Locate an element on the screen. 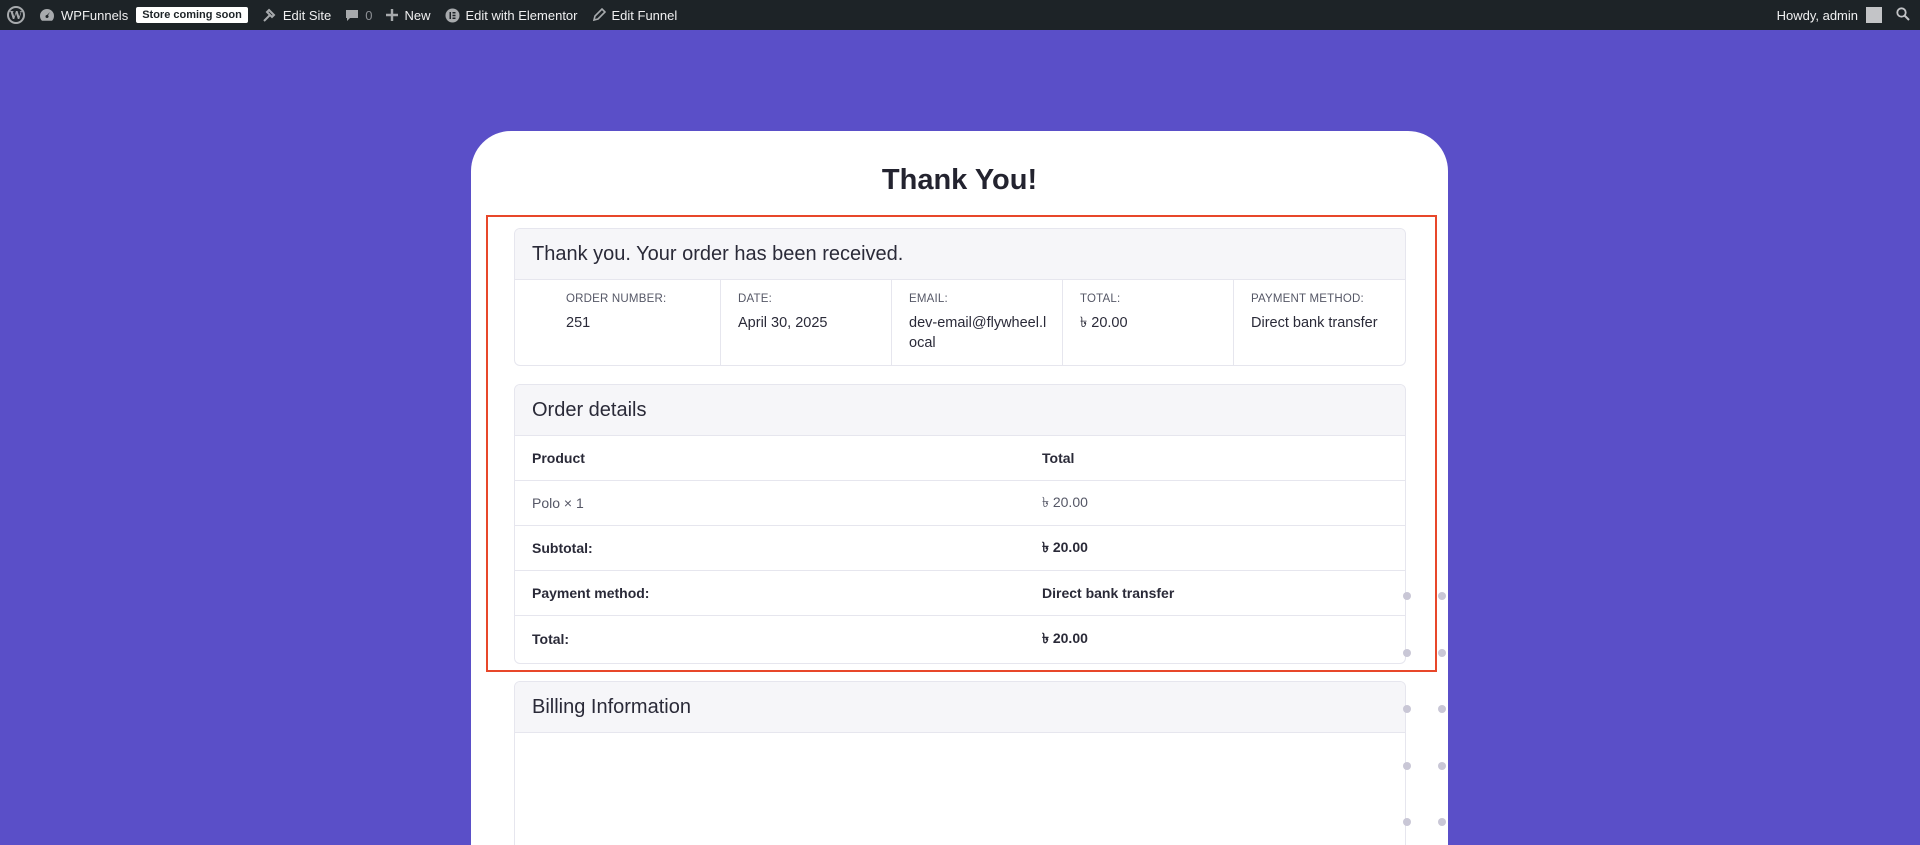 The height and width of the screenshot is (845, 1920). table-header-row: Product Total is located at coordinates (960, 458).